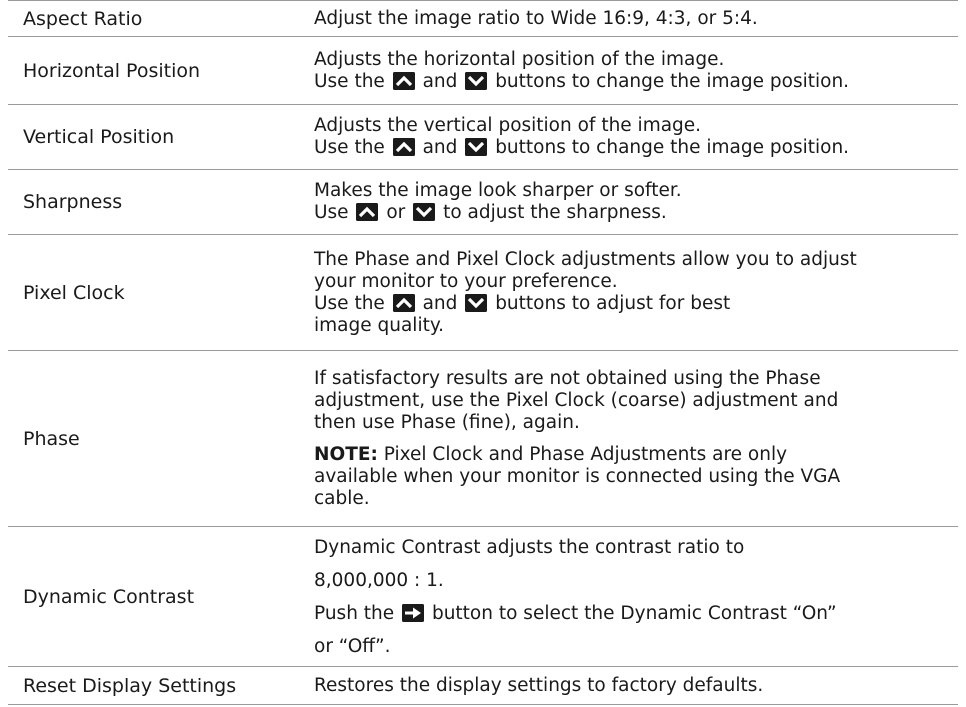  I want to click on text-fragment: to adjust the sharpness., so click(555, 212).